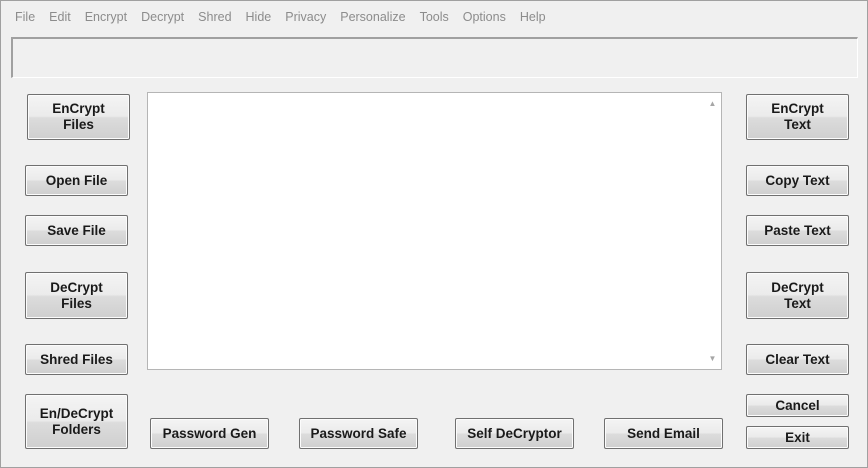 The height and width of the screenshot is (468, 868). What do you see at coordinates (797, 405) in the screenshot?
I see `cancel-button: Cancel` at bounding box center [797, 405].